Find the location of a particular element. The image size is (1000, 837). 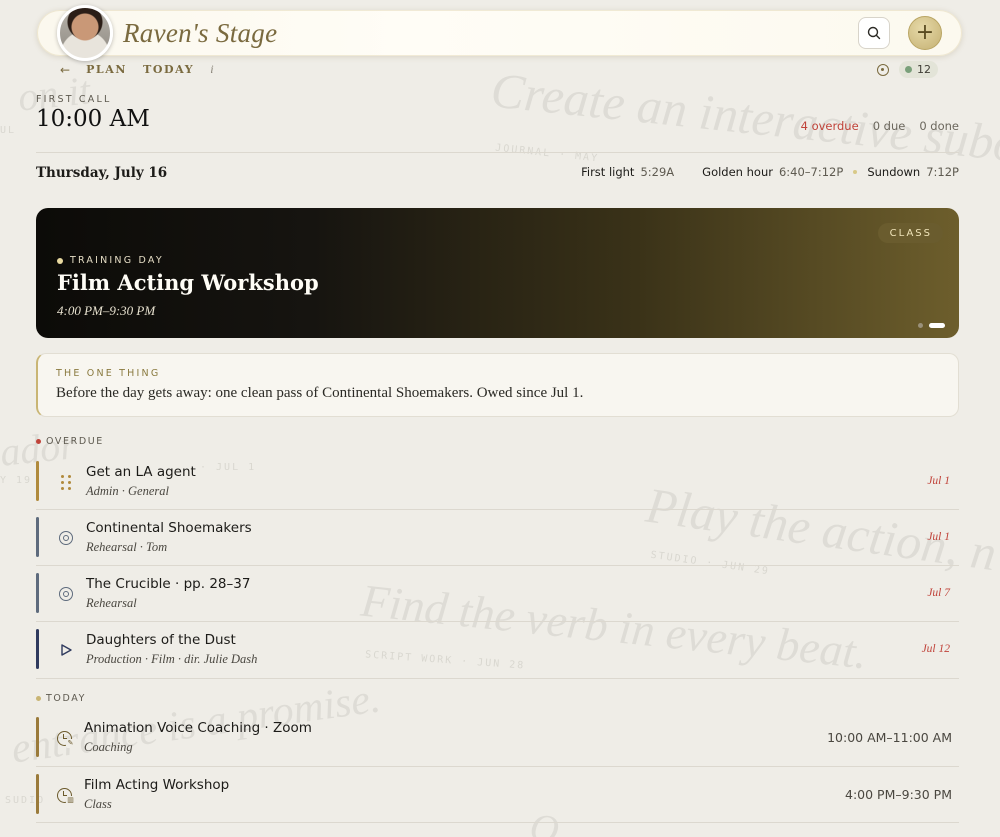

carousel-dot is located at coordinates (920, 325).